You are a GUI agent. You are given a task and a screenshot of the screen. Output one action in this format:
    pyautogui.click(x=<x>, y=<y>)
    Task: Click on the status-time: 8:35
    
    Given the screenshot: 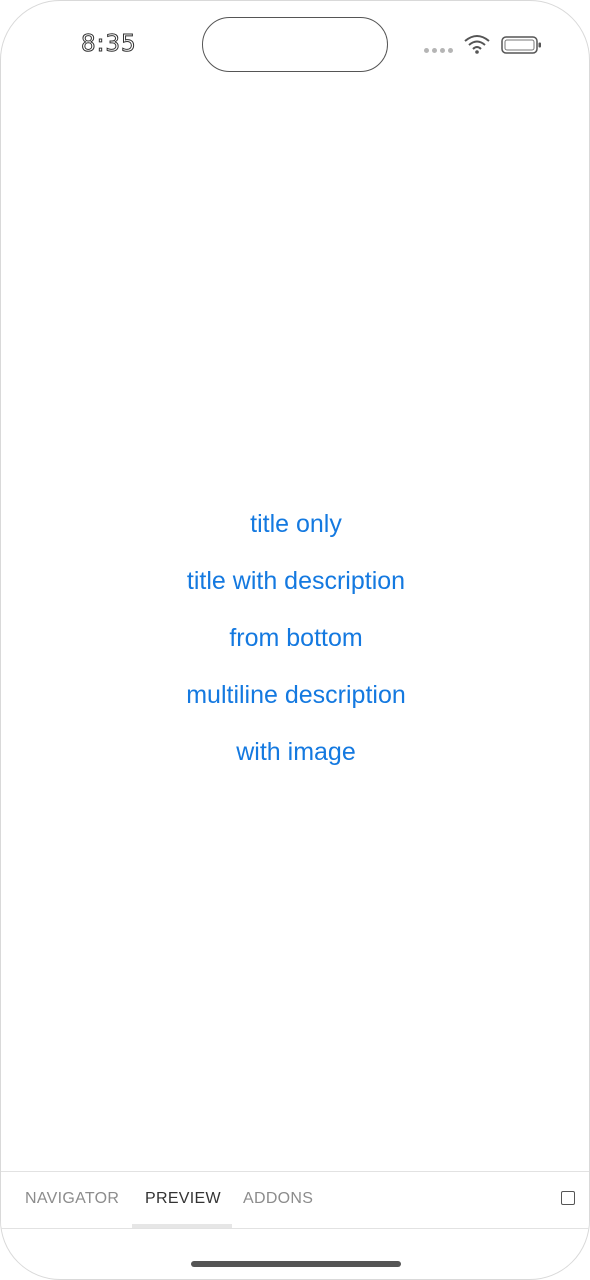 What is the action you would take?
    pyautogui.click(x=109, y=44)
    